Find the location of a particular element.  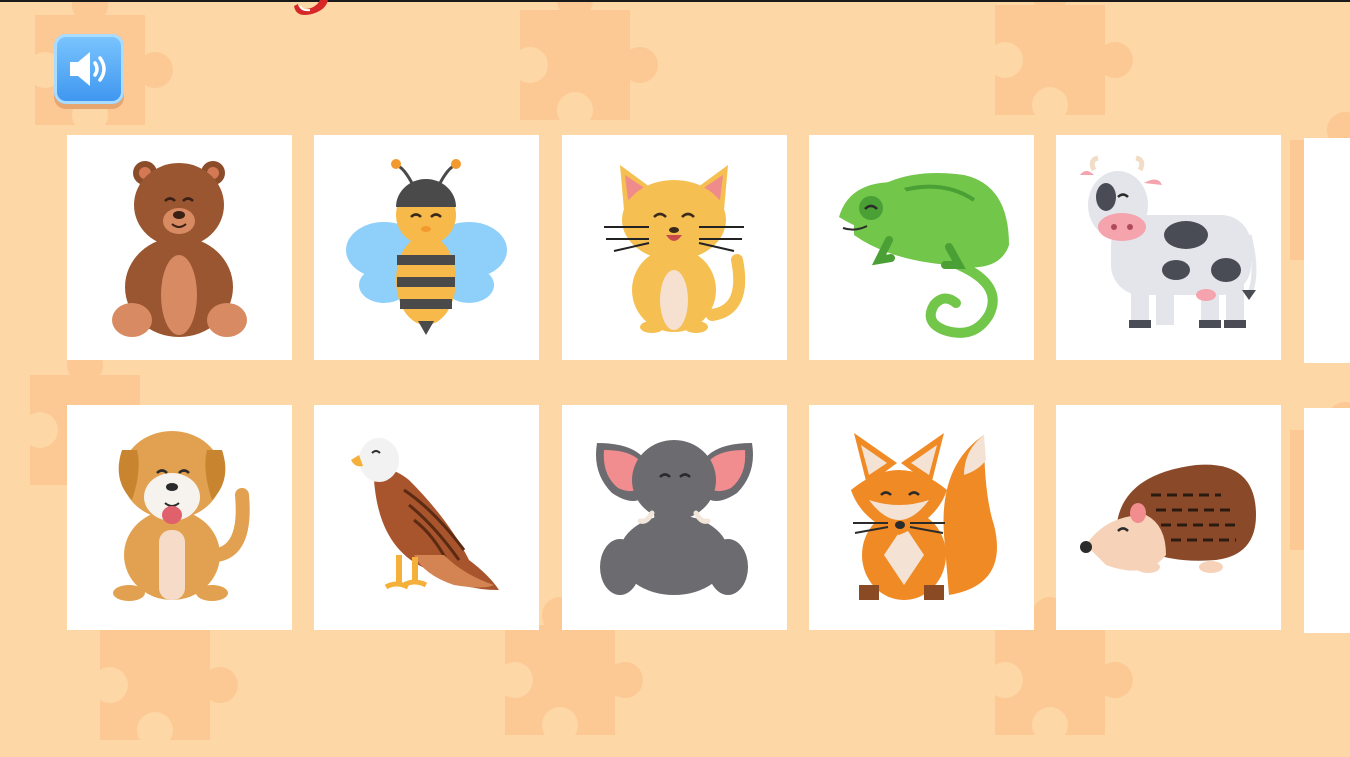

animal-card-chameleon is located at coordinates (921, 247).